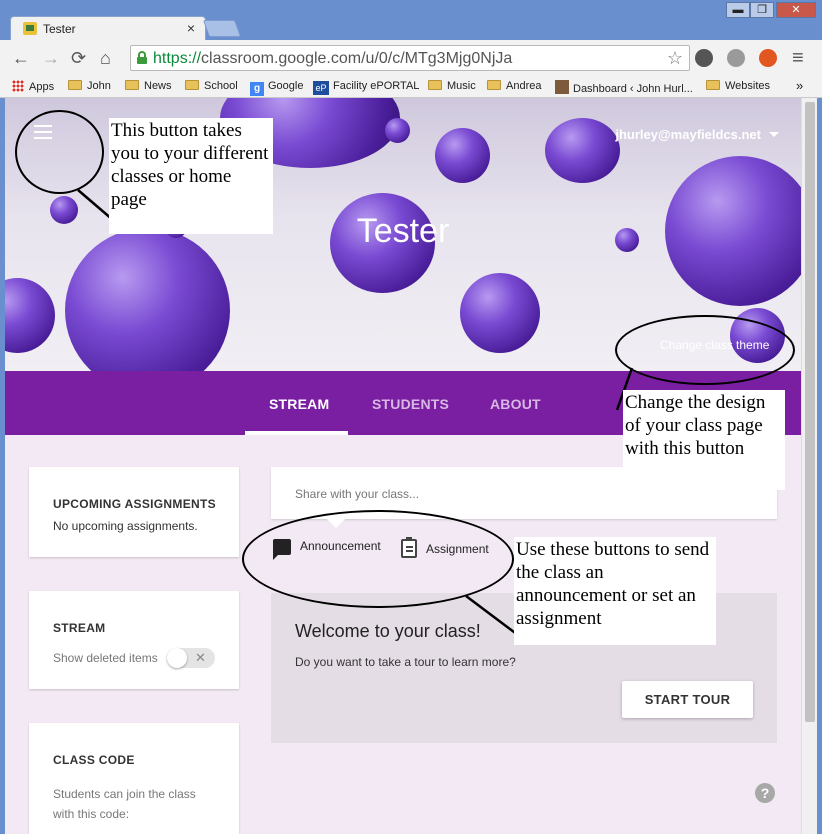  I want to click on scrollbar-thumb, so click(810, 412).